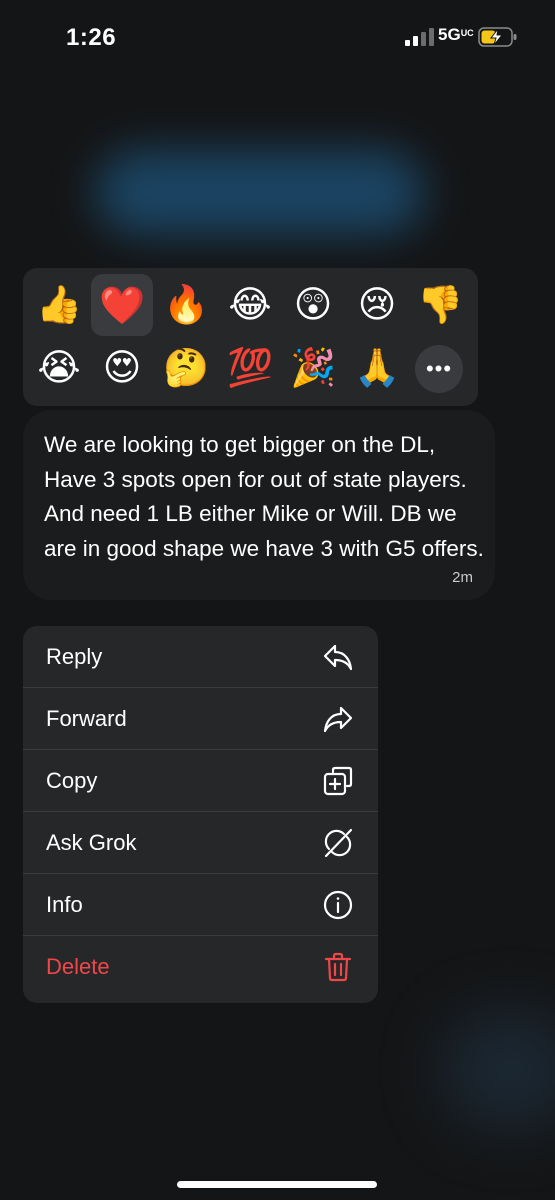 The width and height of the screenshot is (555, 1200). What do you see at coordinates (91, 37) in the screenshot?
I see `status-time: 1:26` at bounding box center [91, 37].